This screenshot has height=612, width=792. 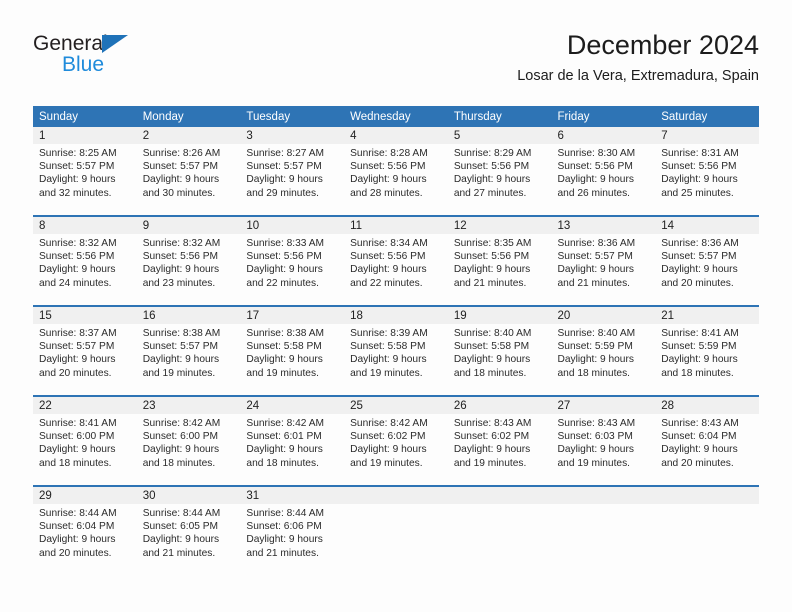 What do you see at coordinates (603, 404) in the screenshot?
I see `day-number: 27` at bounding box center [603, 404].